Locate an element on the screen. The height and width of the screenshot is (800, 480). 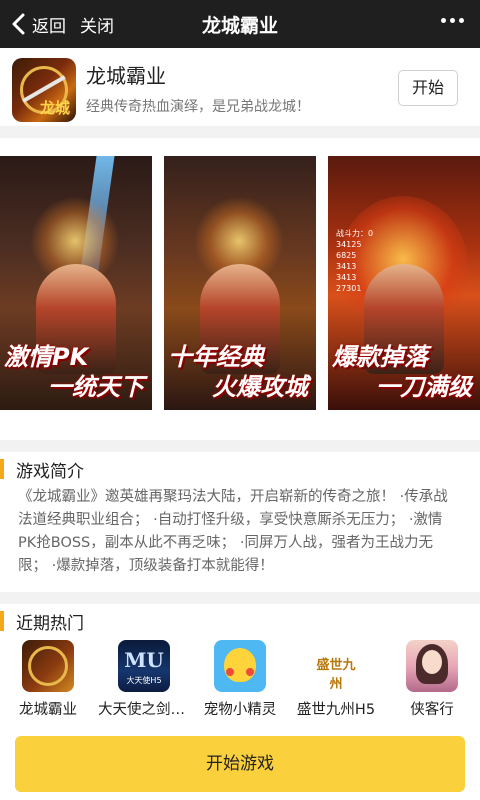
game-item: 龙城霸业 is located at coordinates (48, 679).